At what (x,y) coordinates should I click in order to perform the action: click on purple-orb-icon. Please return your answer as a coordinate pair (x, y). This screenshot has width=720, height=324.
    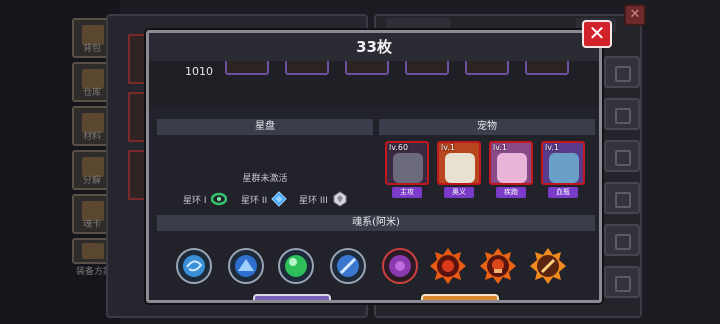
    Looking at the image, I should click on (400, 266).